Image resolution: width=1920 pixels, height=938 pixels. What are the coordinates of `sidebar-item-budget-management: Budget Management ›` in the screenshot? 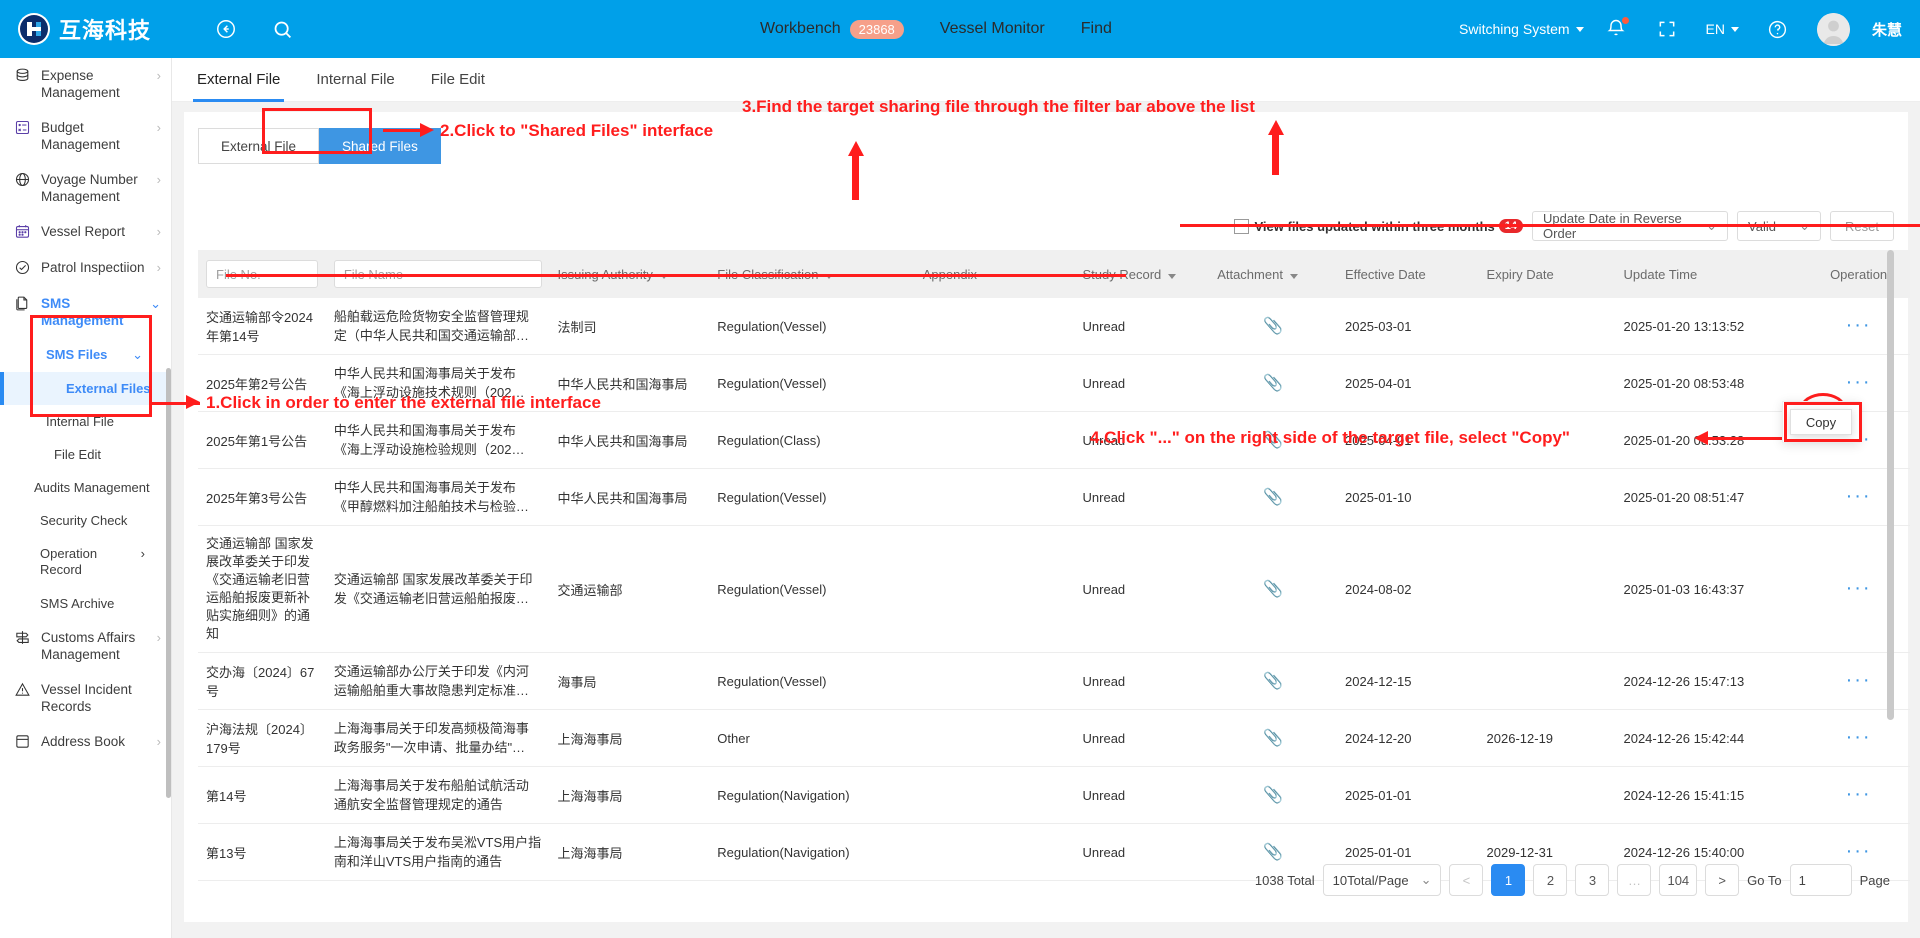 It's located at (85, 136).